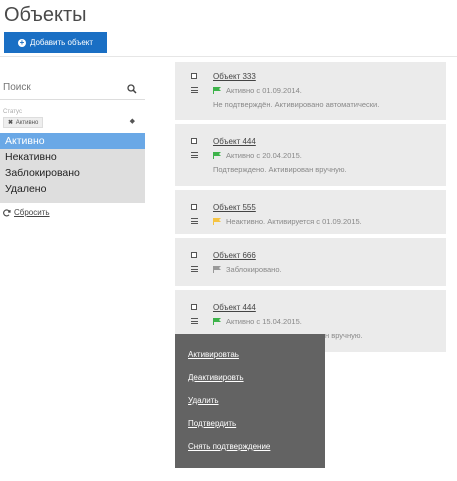 The image size is (457, 481). I want to click on refresh-icon, so click(7, 212).